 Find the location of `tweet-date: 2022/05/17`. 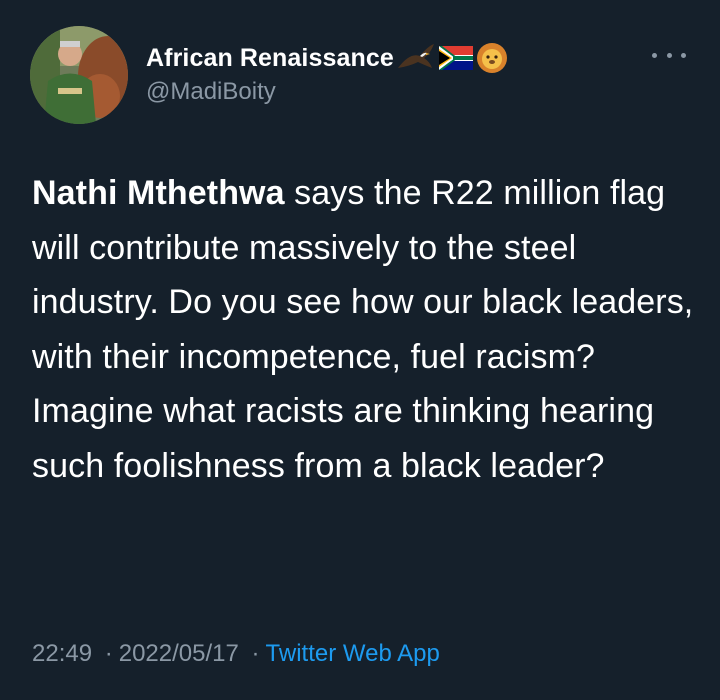

tweet-date: 2022/05/17 is located at coordinates (179, 653).